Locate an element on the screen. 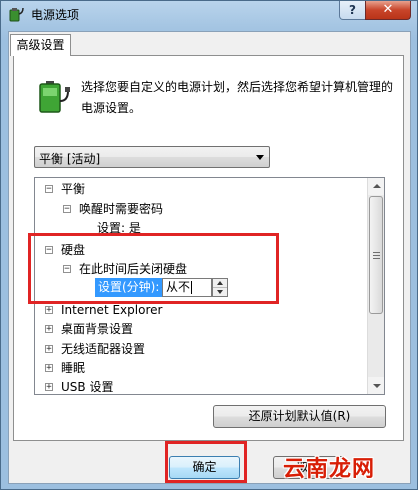 The image size is (418, 490). tree-scrollbar is located at coordinates (375, 286).